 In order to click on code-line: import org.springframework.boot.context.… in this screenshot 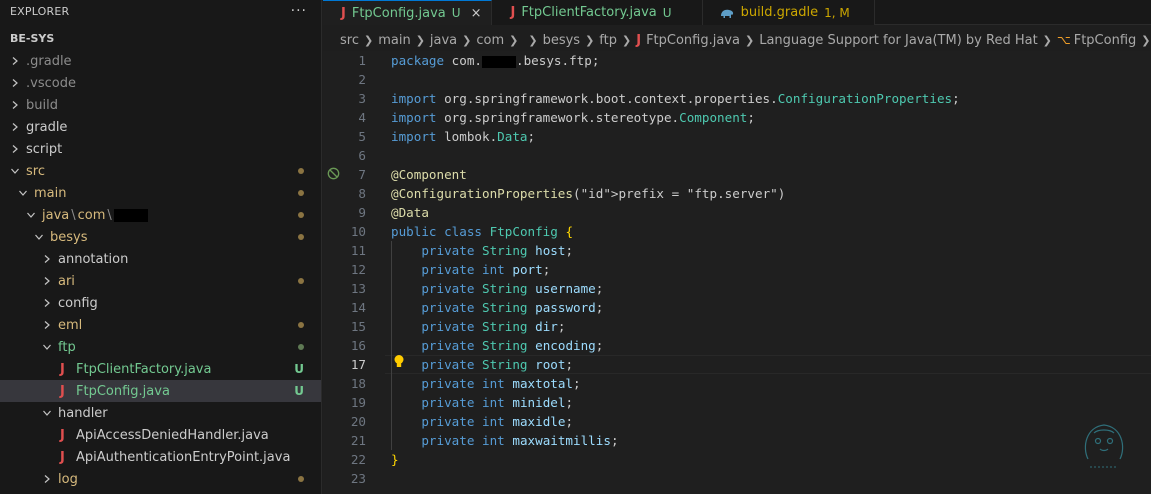, I will do `click(675, 98)`.